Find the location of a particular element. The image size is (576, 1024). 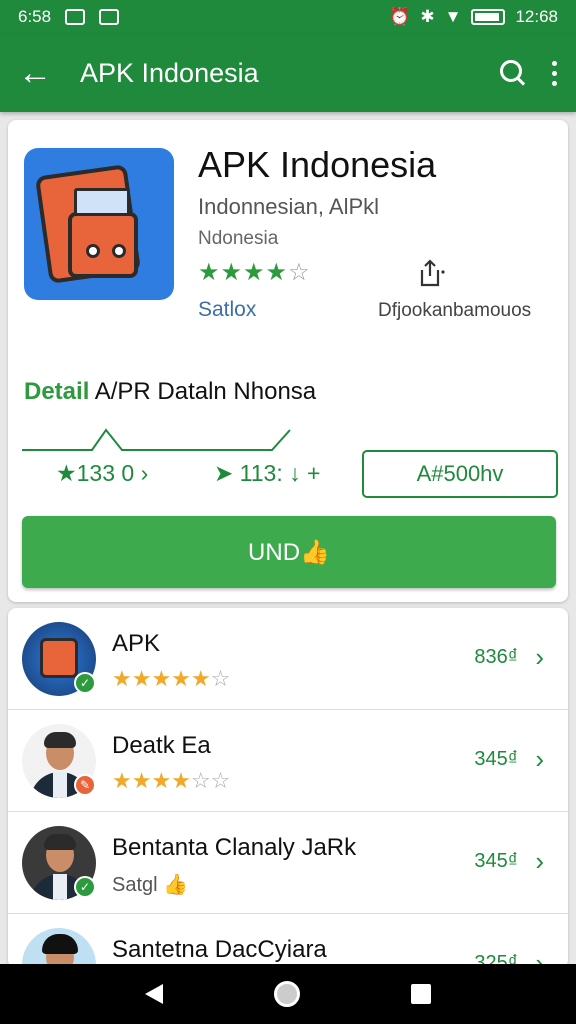

app-bar-title: APK Indonesia is located at coordinates (169, 72).